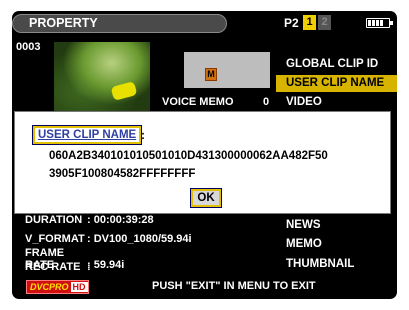 This screenshot has width=409, height=310. What do you see at coordinates (266, 102) in the screenshot?
I see `voice-memo-count: 0` at bounding box center [266, 102].